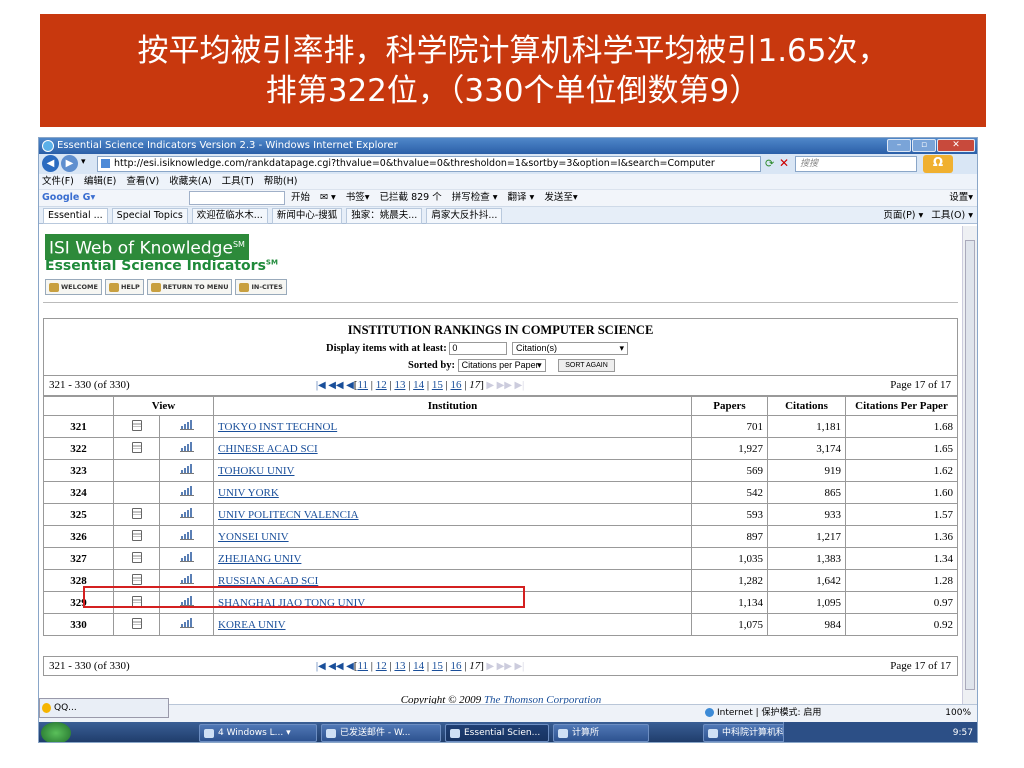 The width and height of the screenshot is (1024, 768). I want to click on threshold-input: 0, so click(478, 348).